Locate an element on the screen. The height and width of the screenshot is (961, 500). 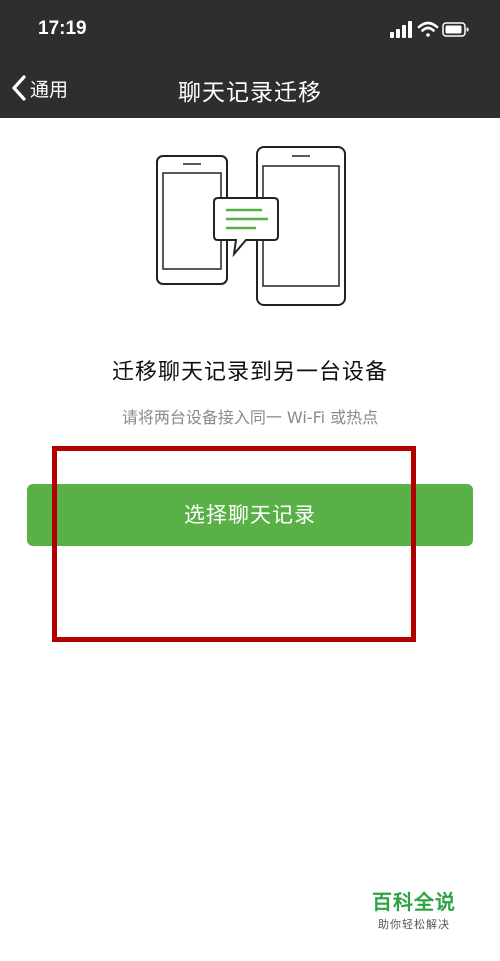
watermark-logo: 百科全说 助你轻松解决 is located at coordinates (414, 909).